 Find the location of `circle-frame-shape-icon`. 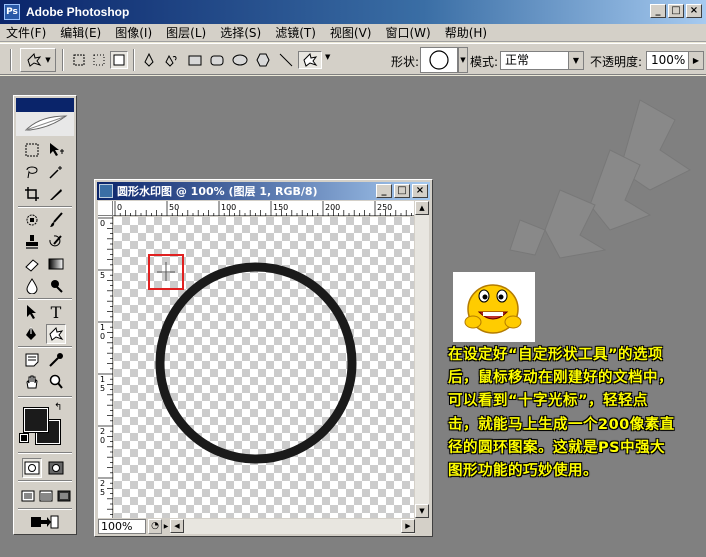

circle-frame-shape-icon is located at coordinates (439, 60).